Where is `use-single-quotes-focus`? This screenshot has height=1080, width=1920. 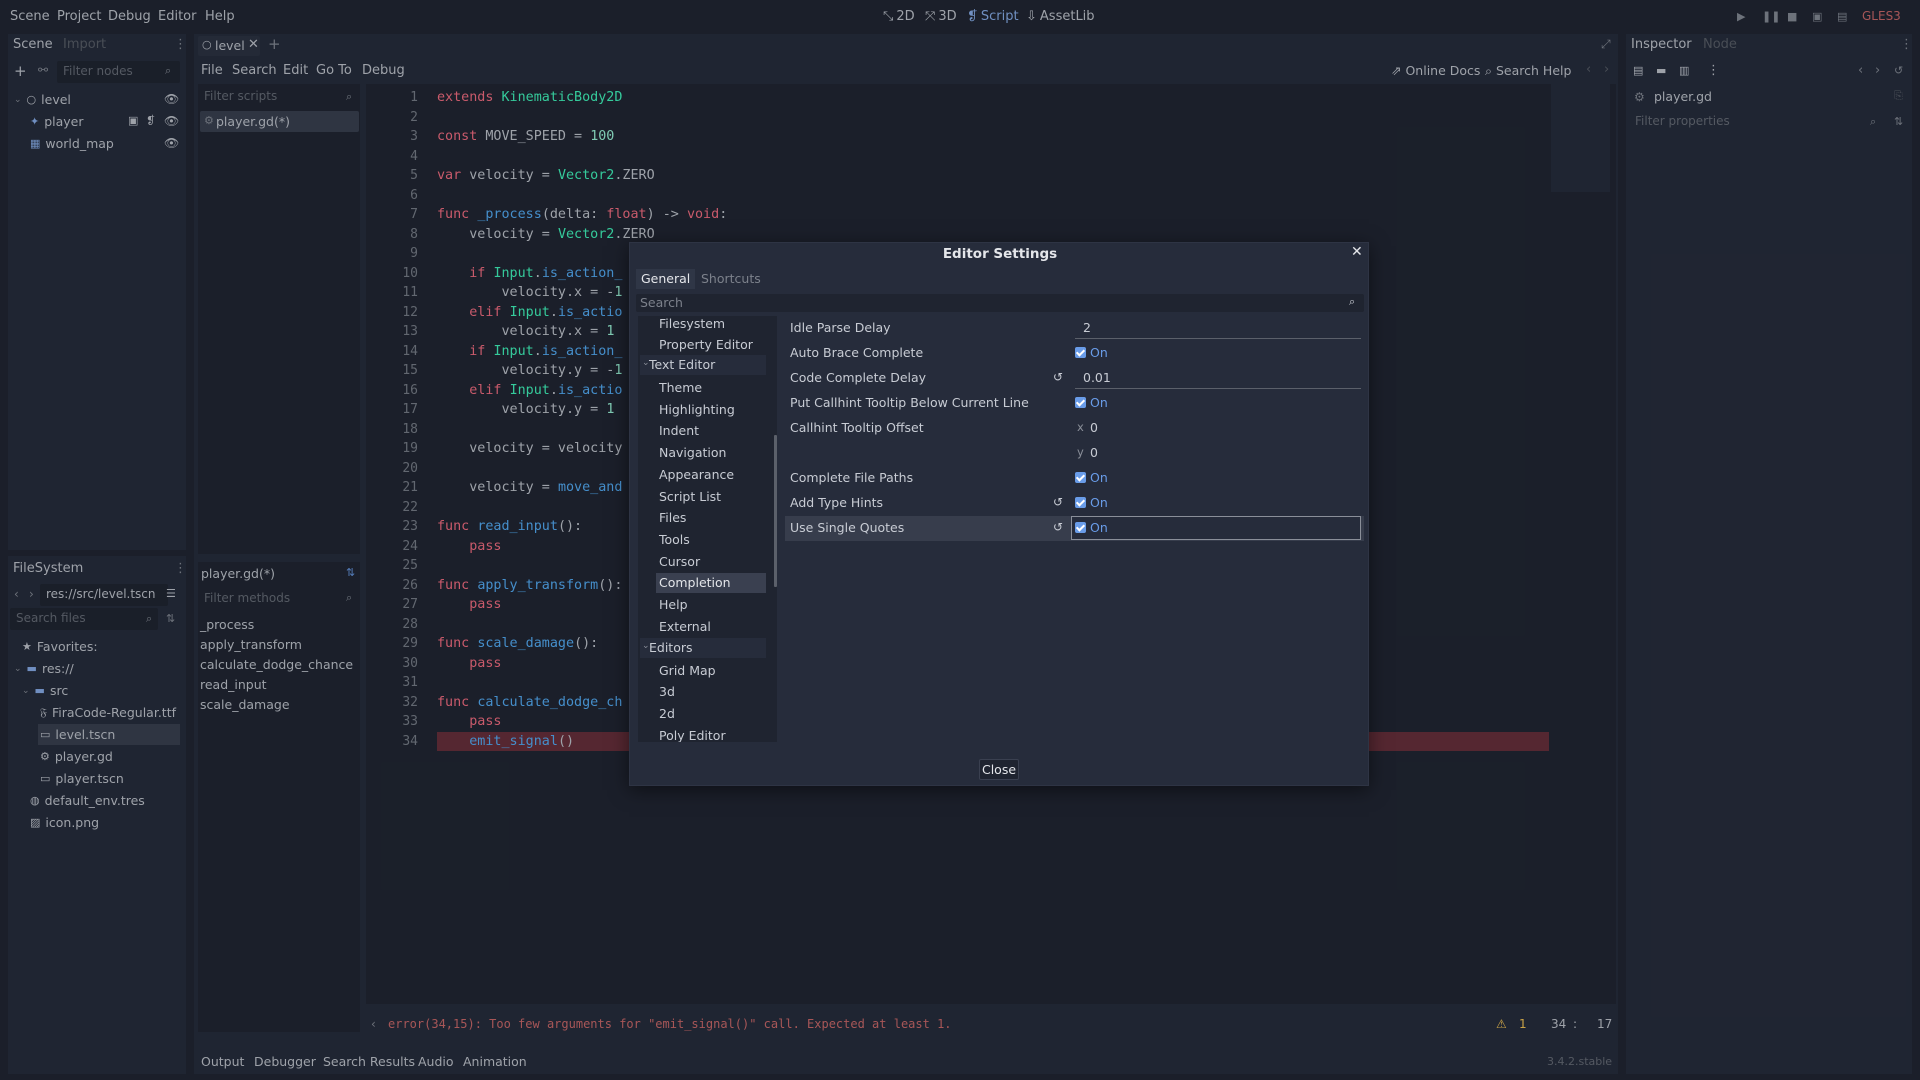 use-single-quotes-focus is located at coordinates (1216, 528).